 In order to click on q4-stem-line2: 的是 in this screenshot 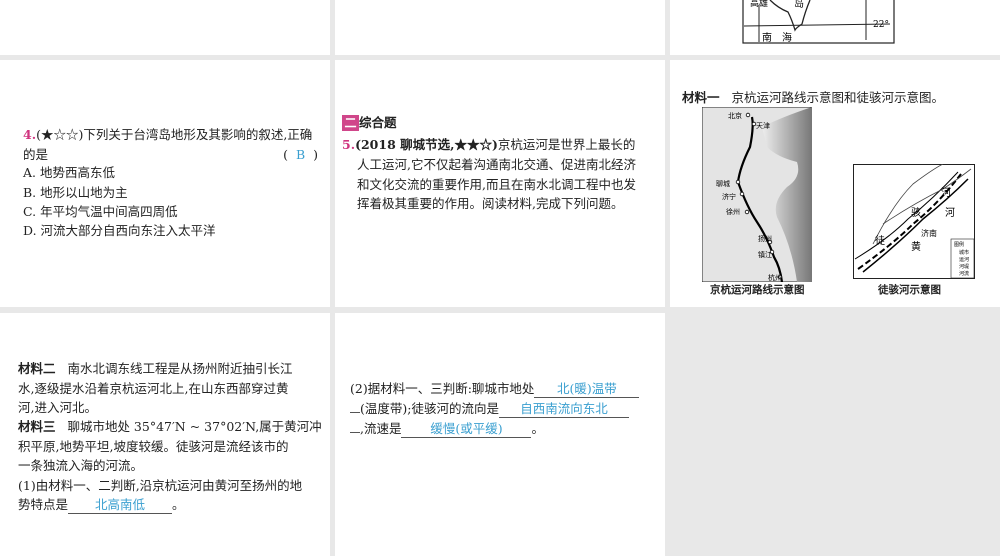, I will do `click(36, 154)`.